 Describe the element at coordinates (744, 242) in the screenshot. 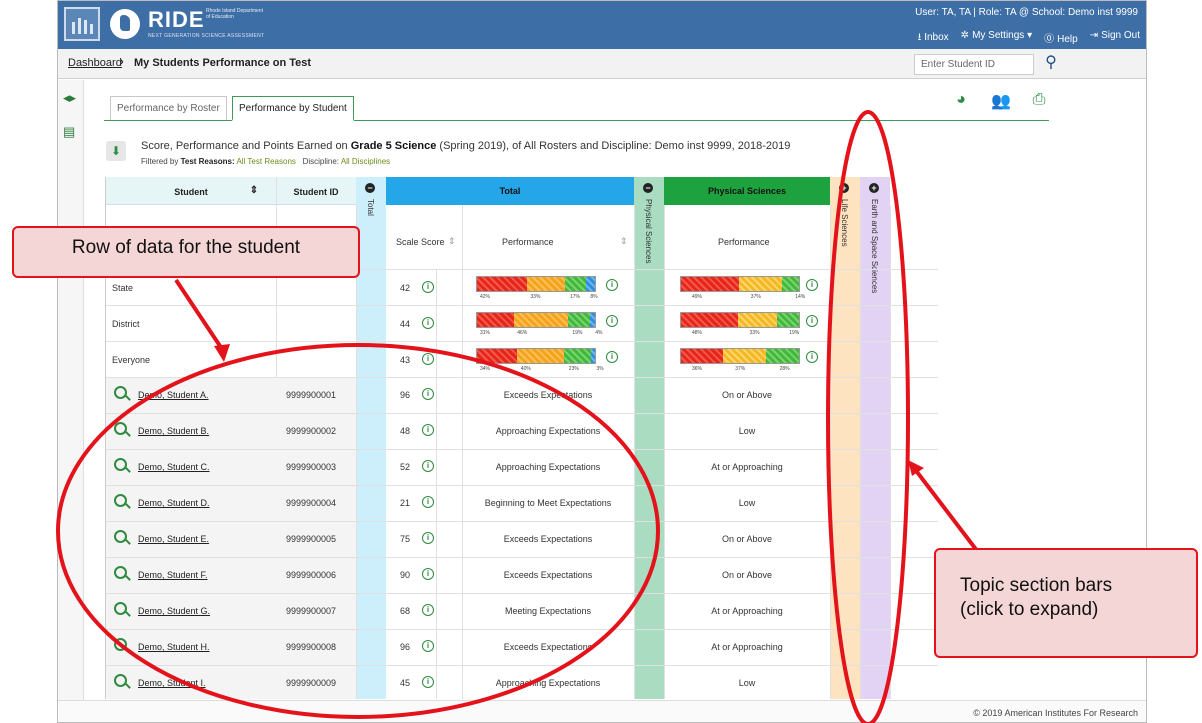

I see `column-header-physical-performance: Performance` at that location.